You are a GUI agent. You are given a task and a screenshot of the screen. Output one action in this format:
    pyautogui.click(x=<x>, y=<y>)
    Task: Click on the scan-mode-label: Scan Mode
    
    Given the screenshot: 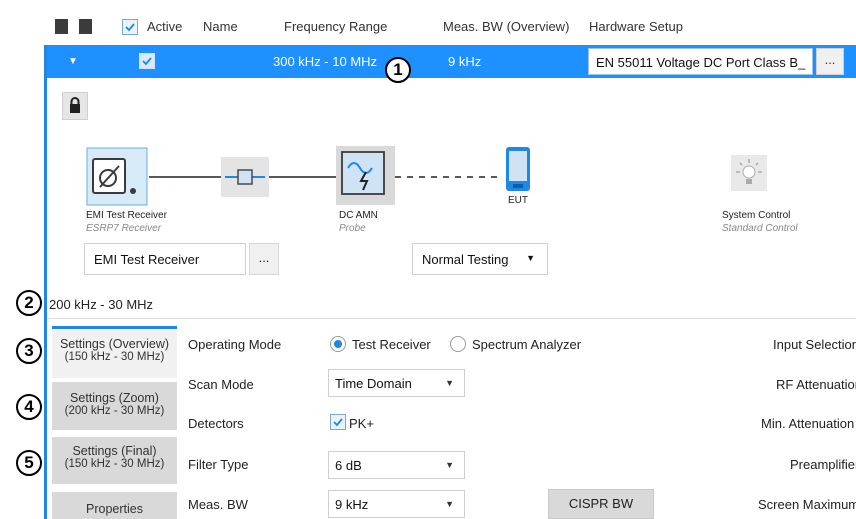 What is the action you would take?
    pyautogui.click(x=221, y=384)
    